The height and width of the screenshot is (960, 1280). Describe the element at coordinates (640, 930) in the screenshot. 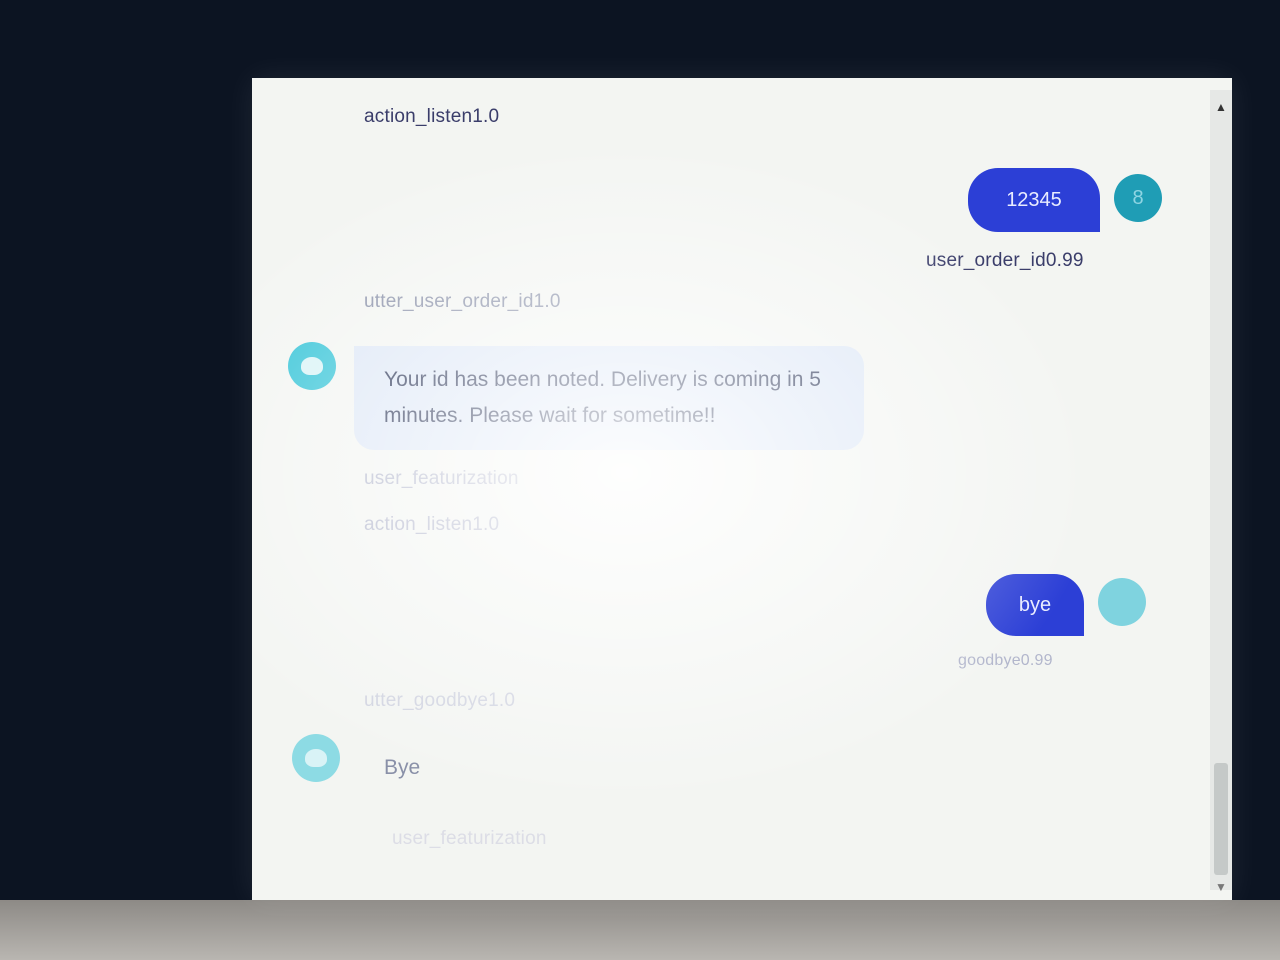

I see `desk-surface` at that location.